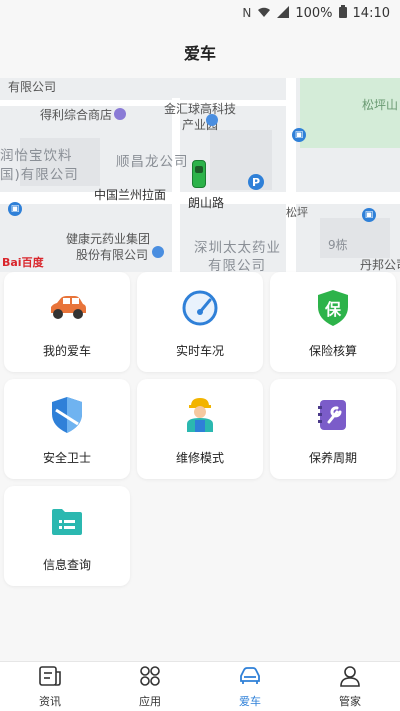 The width and height of the screenshot is (400, 711). What do you see at coordinates (332, 458) in the screenshot?
I see `feature-label: 保养周期` at bounding box center [332, 458].